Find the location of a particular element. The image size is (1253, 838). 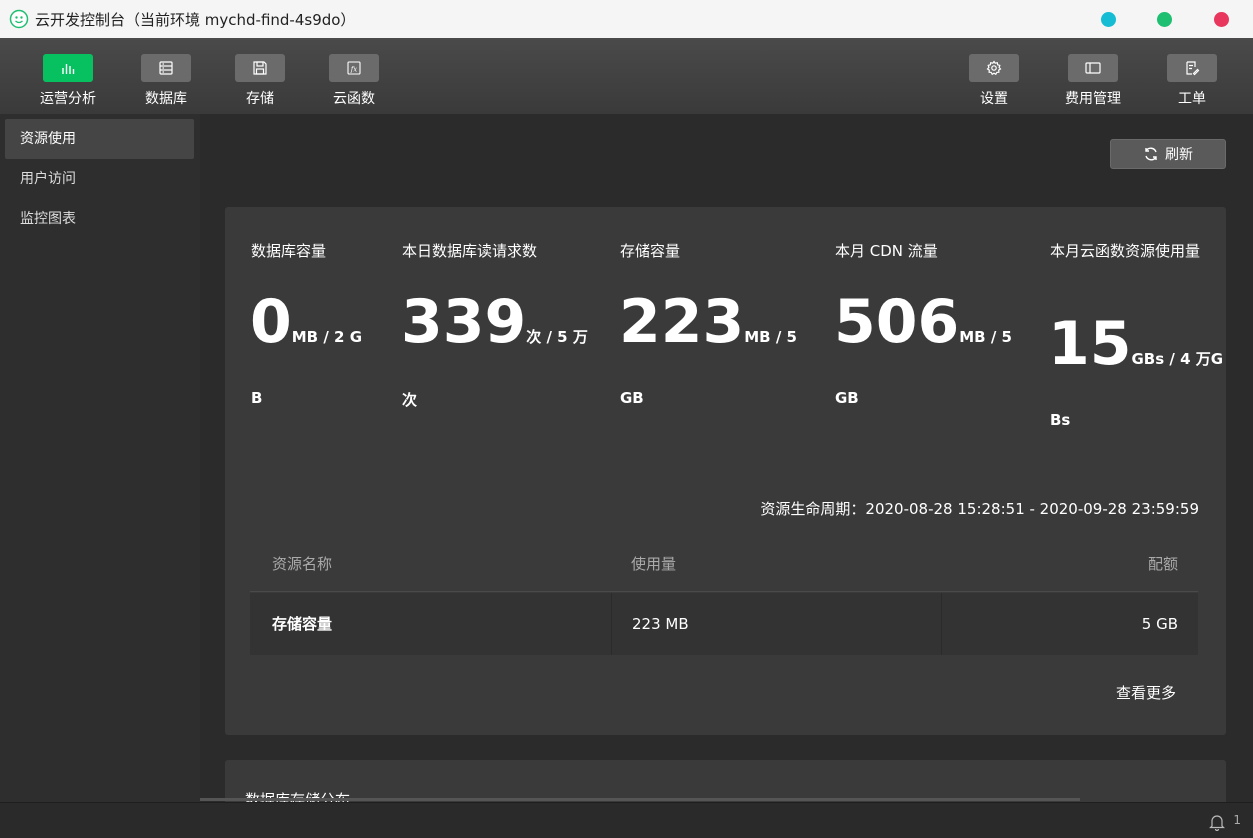

svg-text: fx is located at coordinates (354, 70).